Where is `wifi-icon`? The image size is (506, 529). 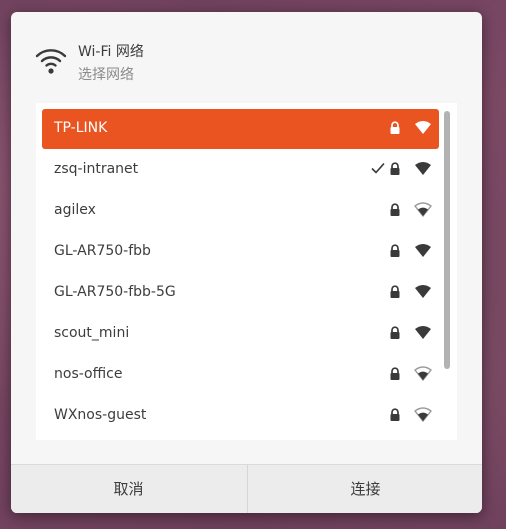
wifi-icon is located at coordinates (51, 61).